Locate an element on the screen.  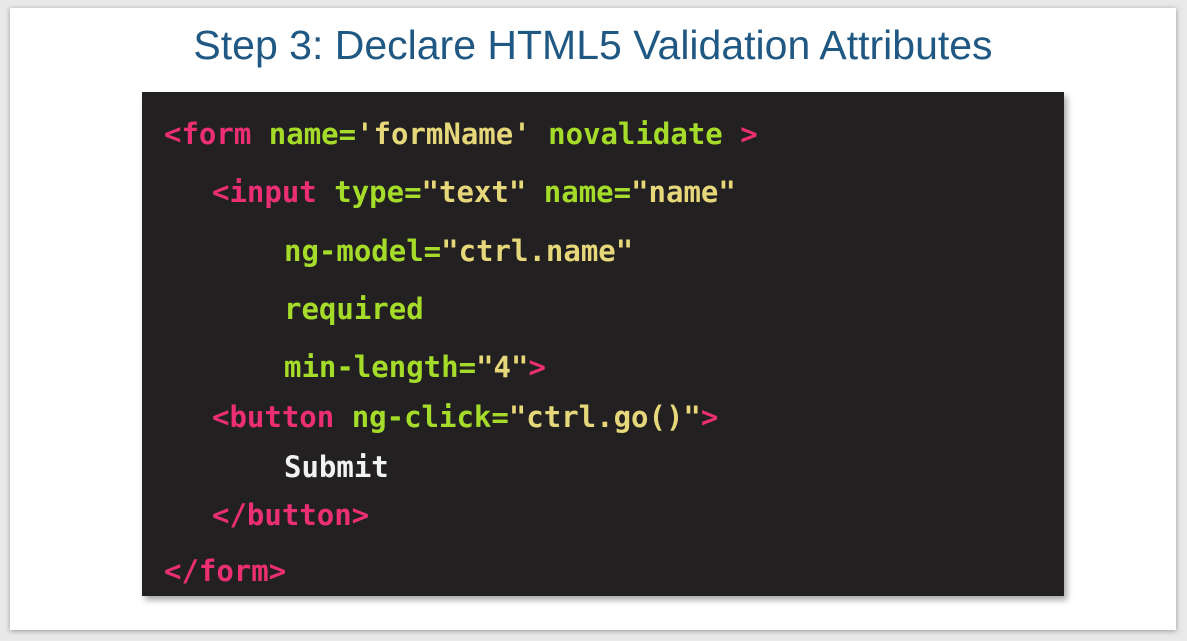
code-token-str: "name" is located at coordinates (683, 192).